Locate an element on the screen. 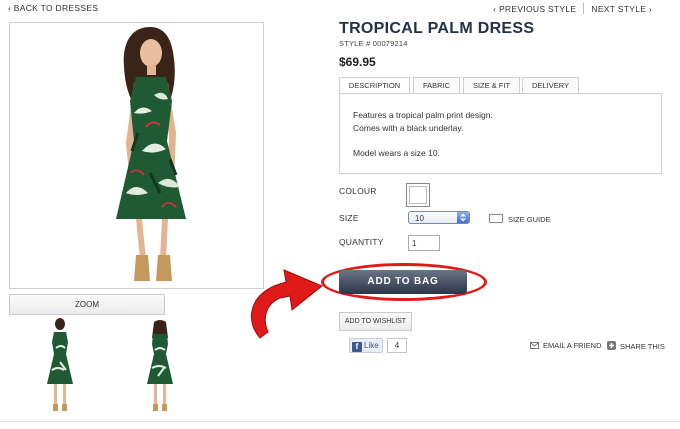  tab-size-fit: SIZE & FIT is located at coordinates (491, 85).